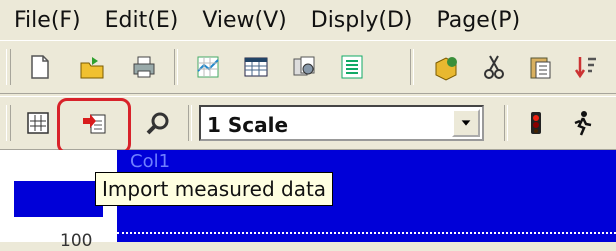  I want to click on menu-page: Page(P), so click(478, 20).